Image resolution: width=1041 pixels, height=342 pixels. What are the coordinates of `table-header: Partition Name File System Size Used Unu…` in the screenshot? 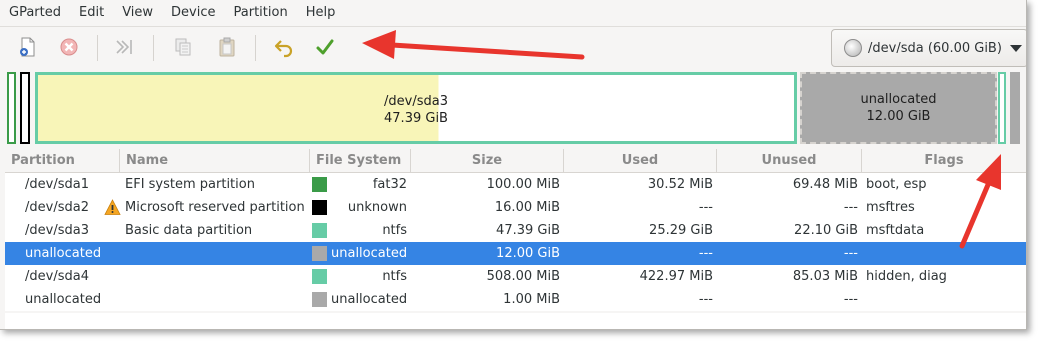 It's located at (515, 161).